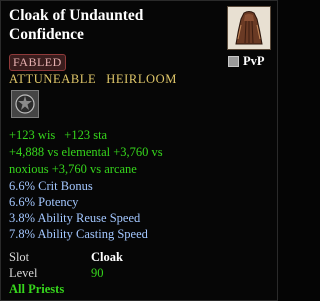 Image resolution: width=320 pixels, height=301 pixels. What do you see at coordinates (86, 135) in the screenshot?
I see `stat-sta: +123 sta` at bounding box center [86, 135].